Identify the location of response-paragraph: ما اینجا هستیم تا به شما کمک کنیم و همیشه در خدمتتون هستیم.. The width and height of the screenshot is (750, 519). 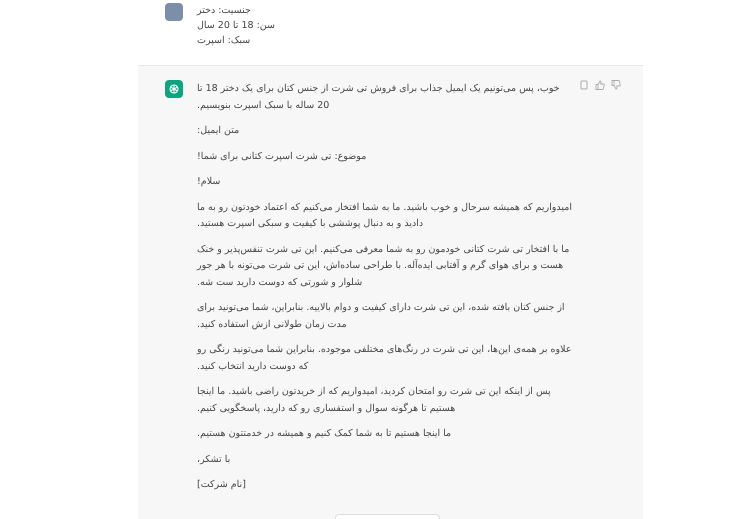
(324, 434).